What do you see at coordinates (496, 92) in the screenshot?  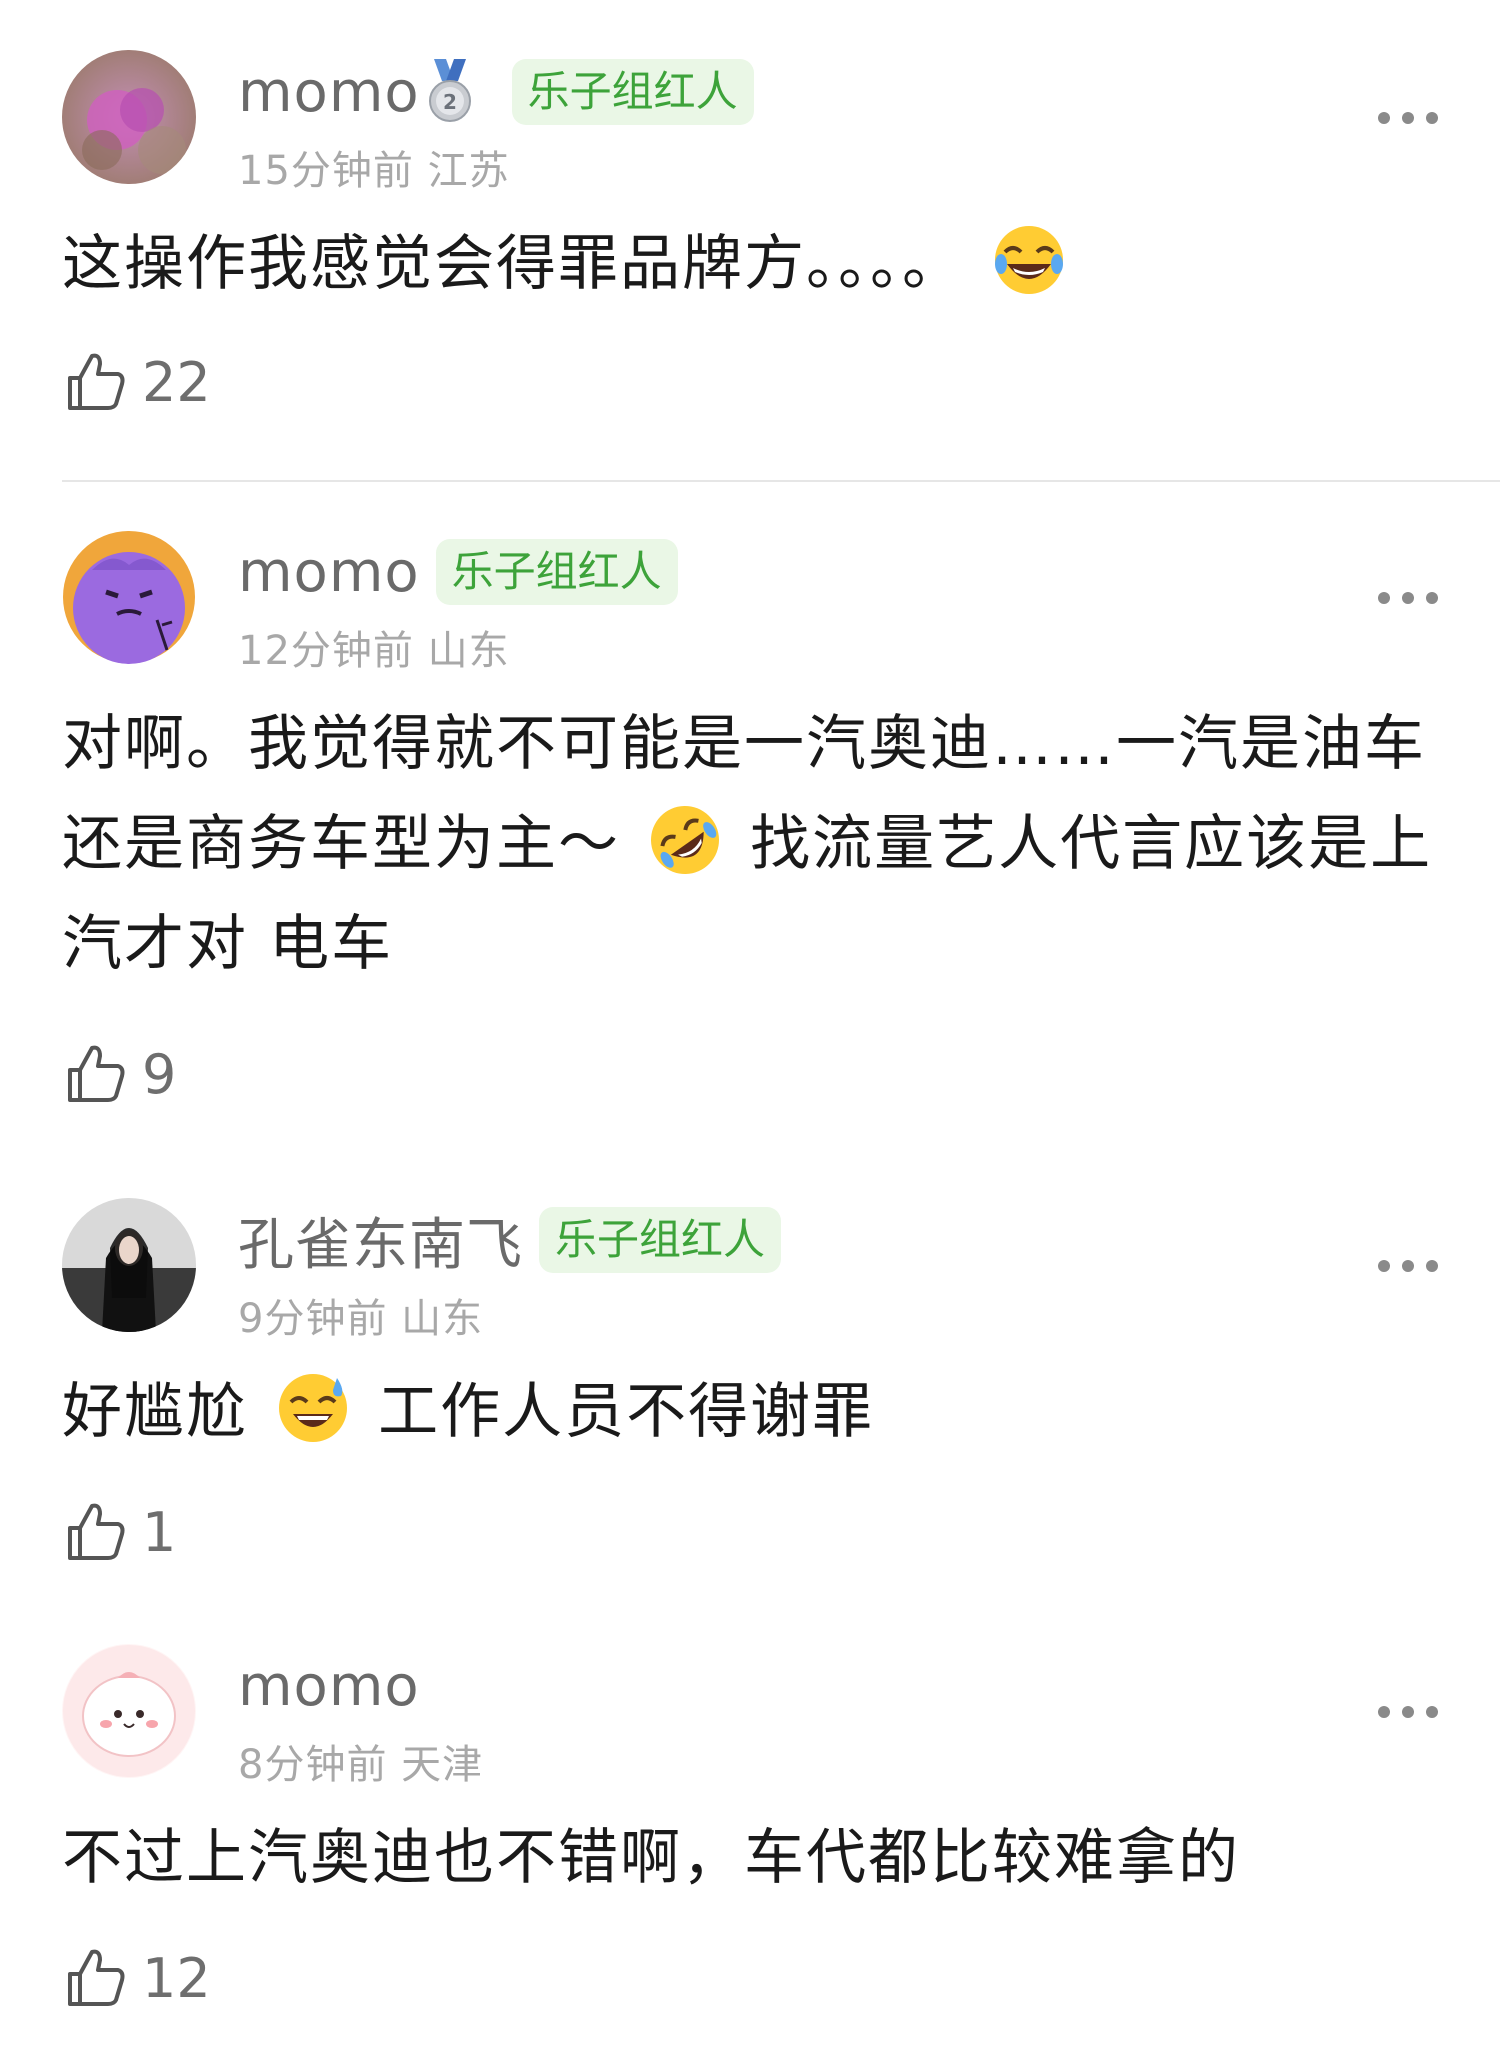 I see `name-row: momo 2 乐子组红人` at bounding box center [496, 92].